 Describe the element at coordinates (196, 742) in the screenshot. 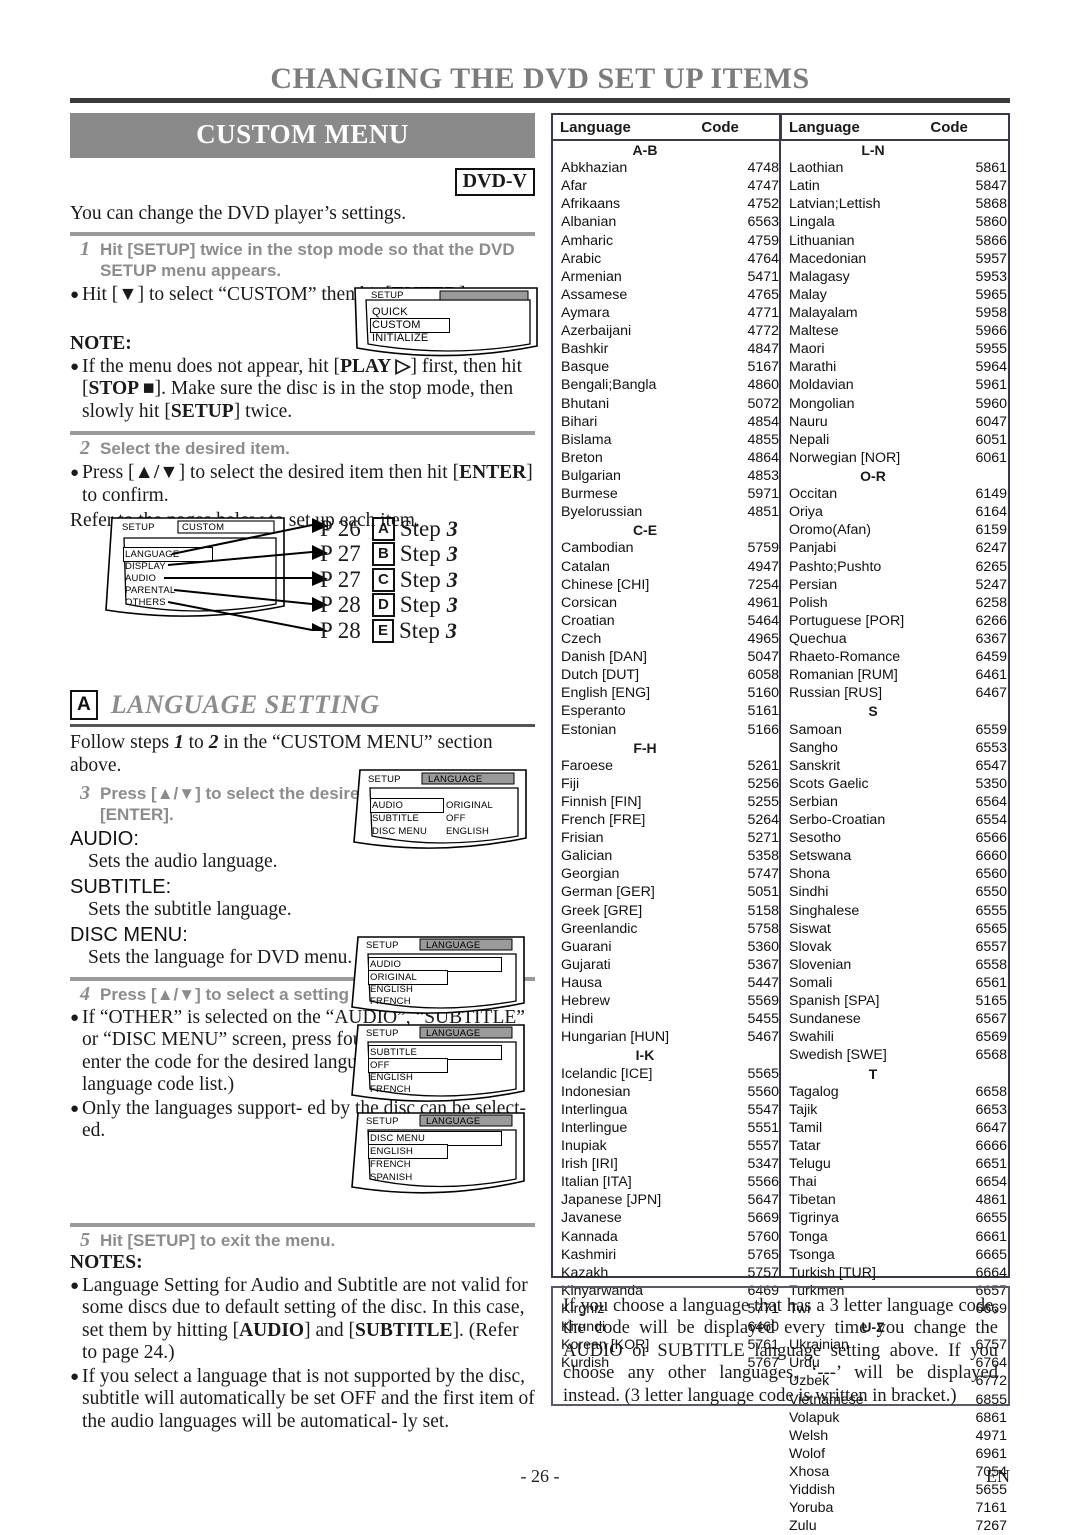

I see `follow-t2: to` at that location.